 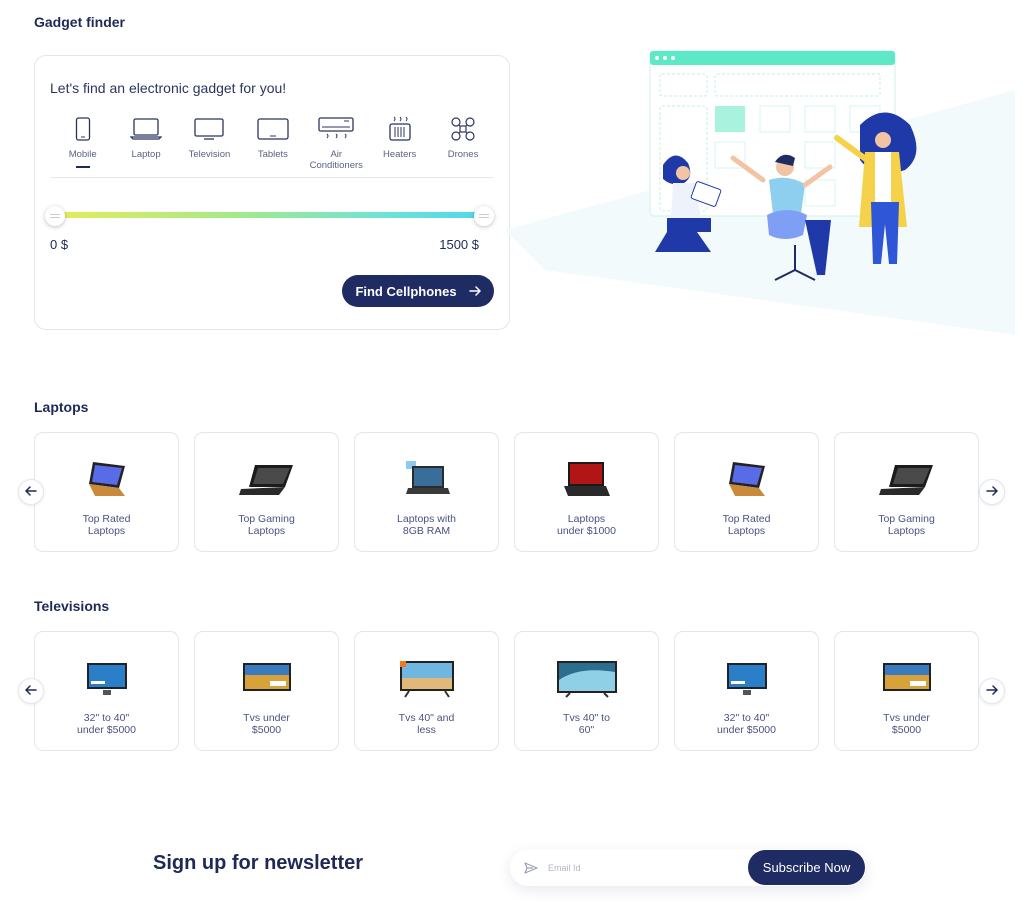 I want to click on price-min-label: 0 $, so click(x=59, y=244).